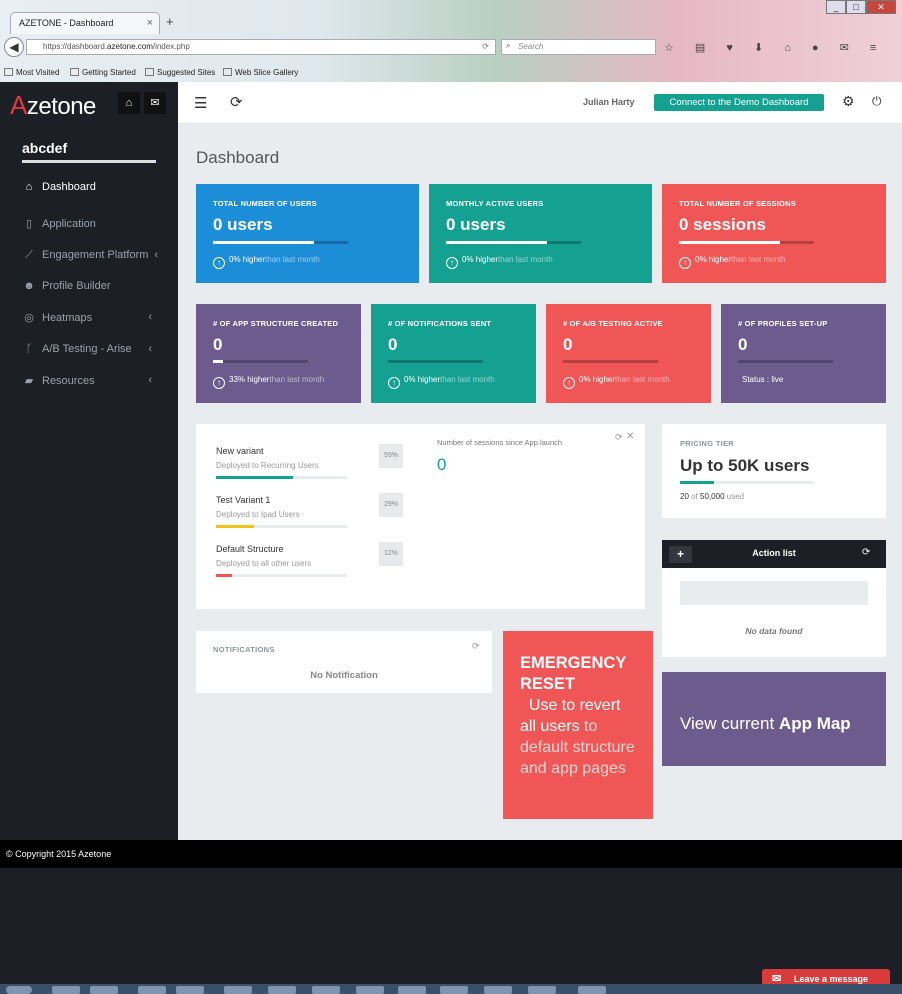  Describe the element at coordinates (722, 224) in the screenshot. I see `stat-value: 0 sessions` at that location.